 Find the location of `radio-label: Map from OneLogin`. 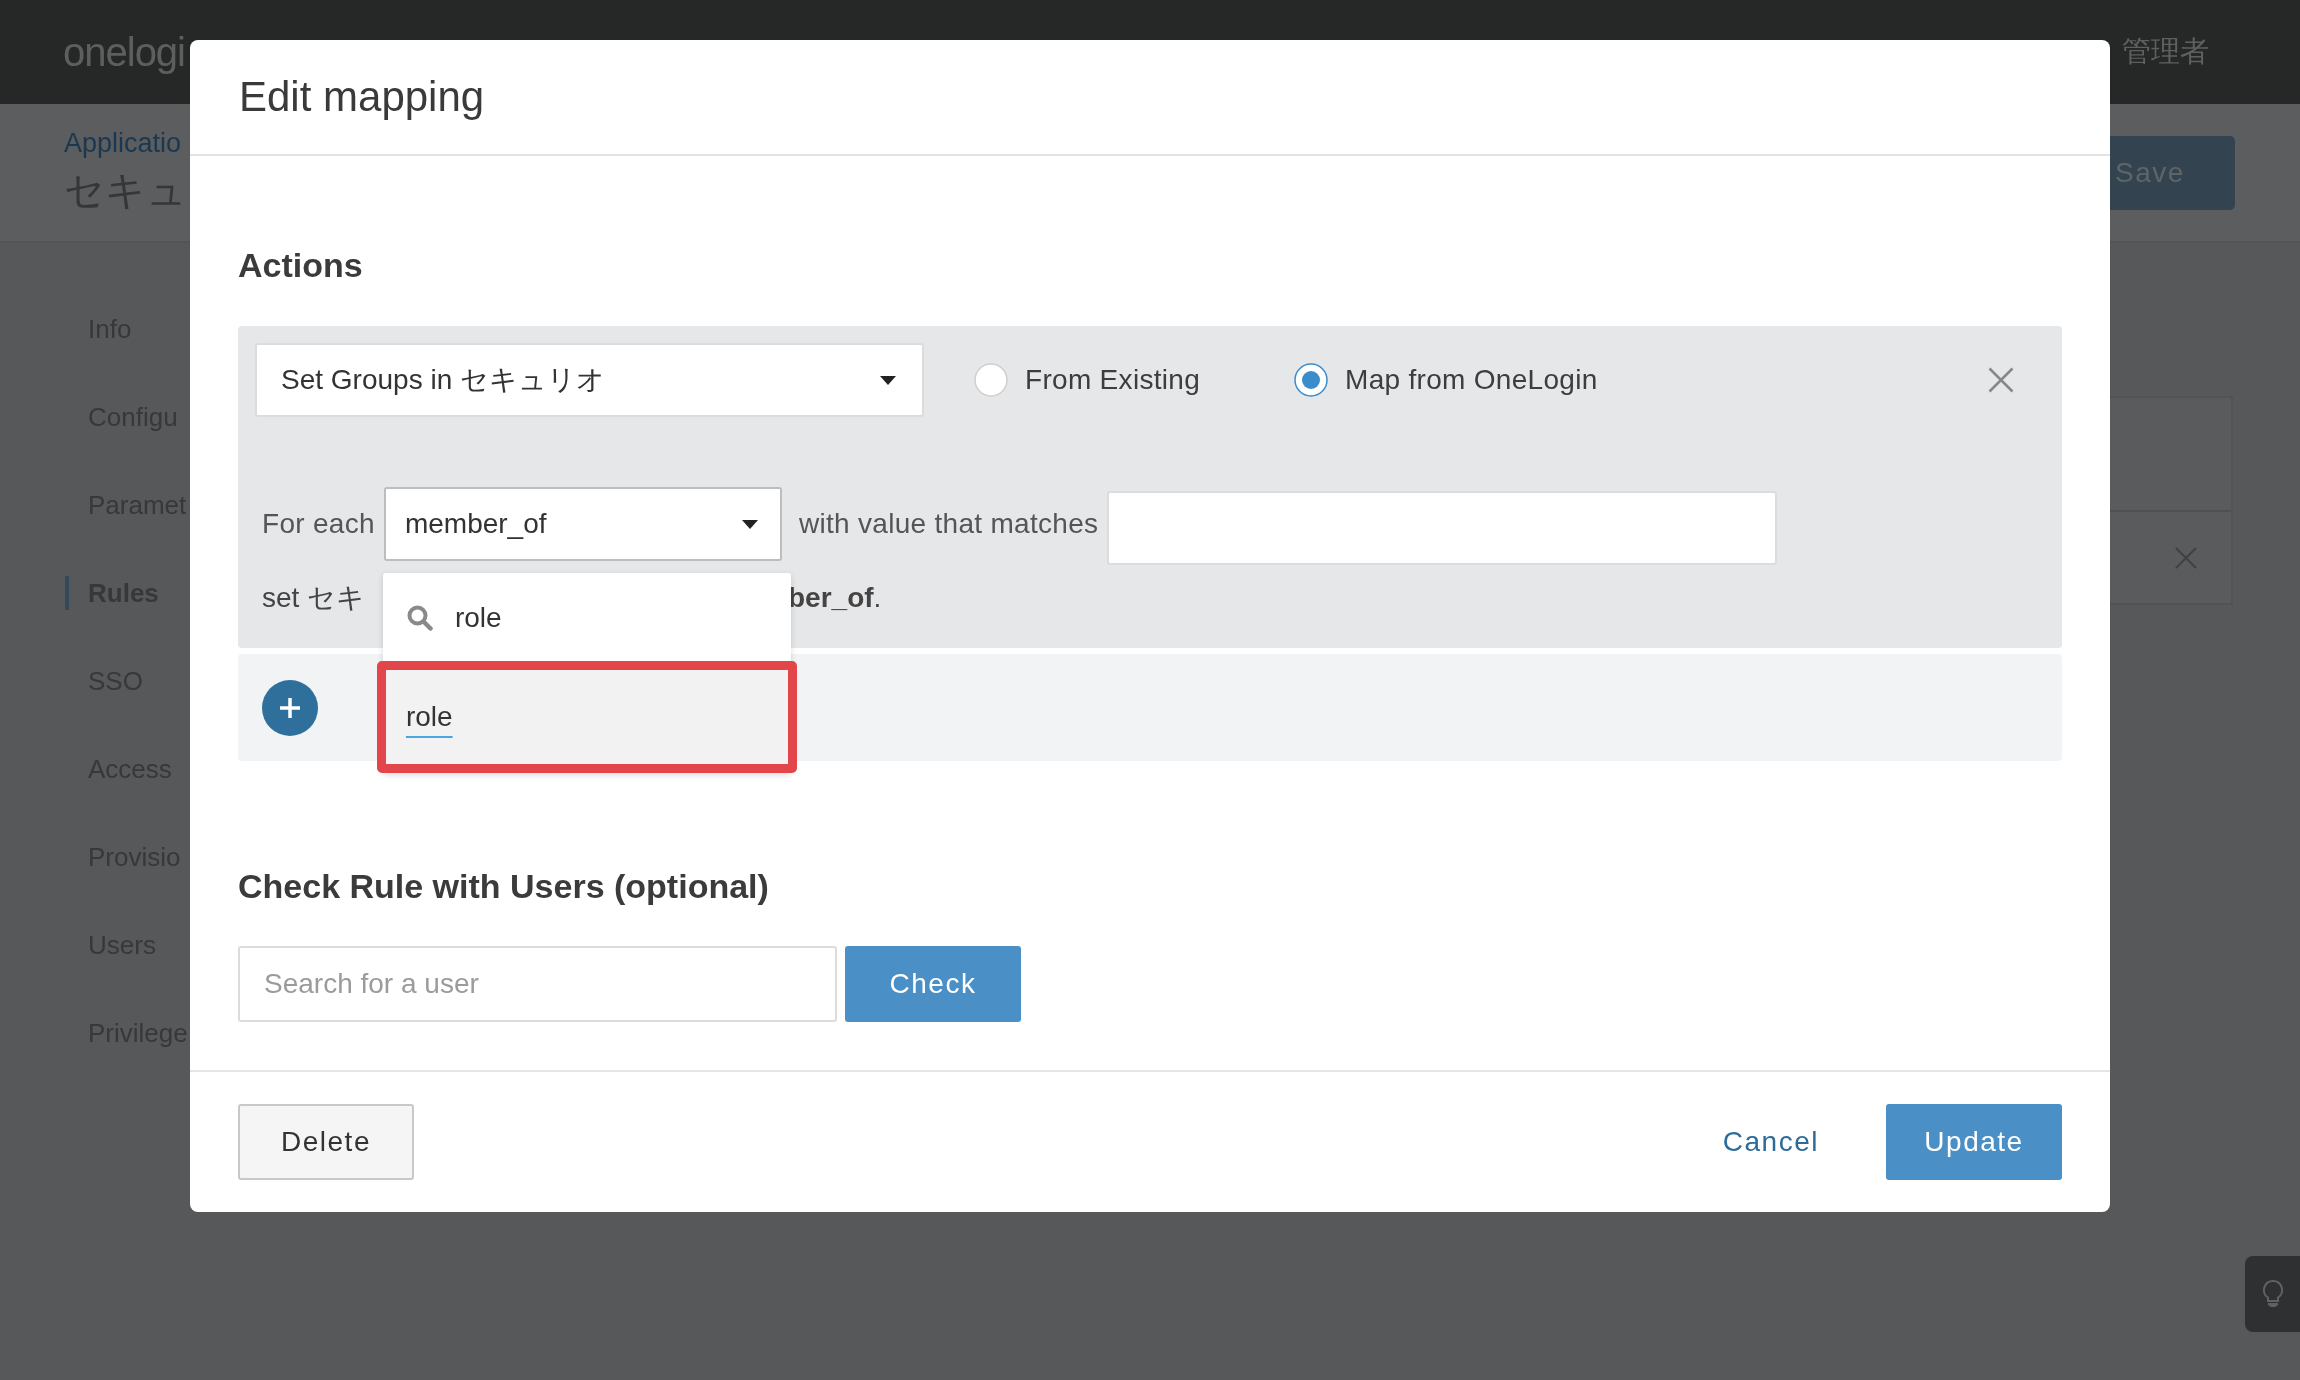

radio-label: Map from OneLogin is located at coordinates (1471, 380).